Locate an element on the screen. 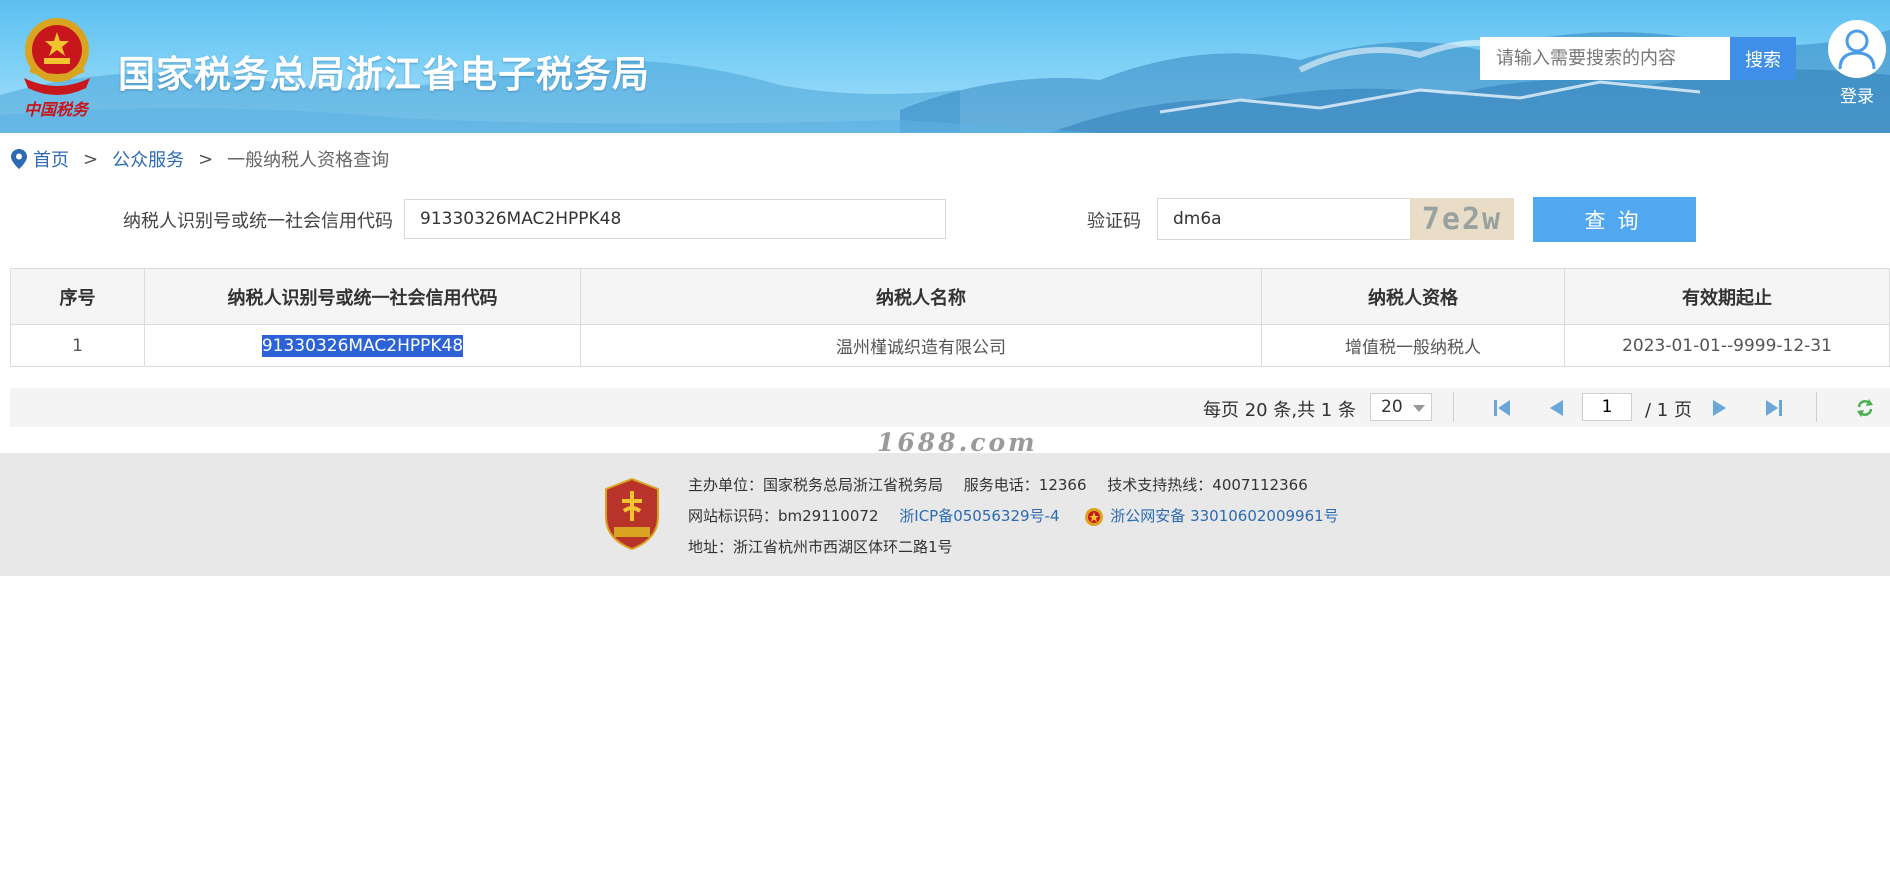  footer-sponsor: 主办单位：国家税务总局浙江省税务局 is located at coordinates (816, 485).